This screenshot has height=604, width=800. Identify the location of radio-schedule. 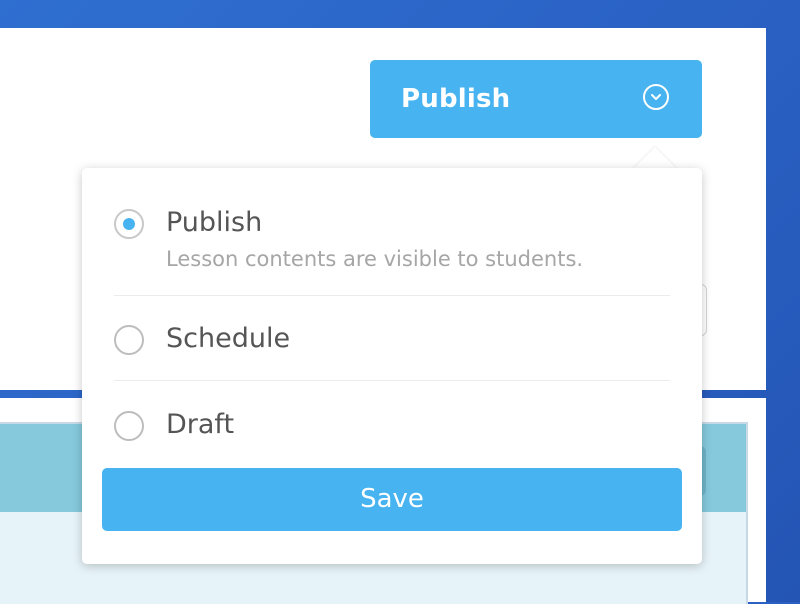
(129, 340).